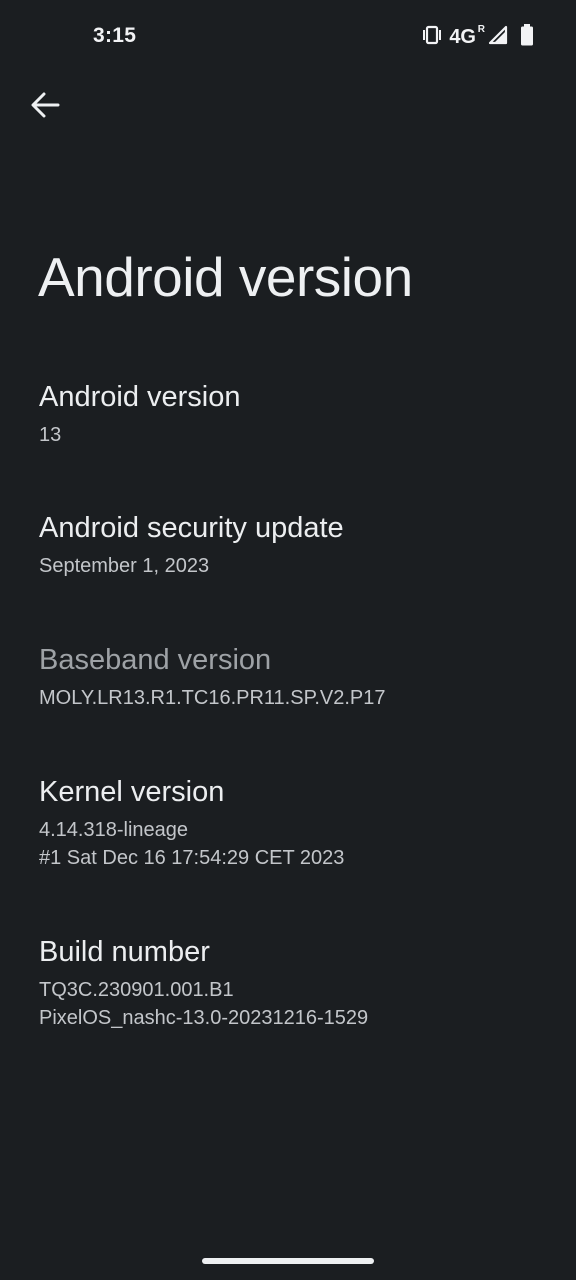 Image resolution: width=576 pixels, height=1280 pixels. Describe the element at coordinates (212, 698) in the screenshot. I see `pref-summary: MOLY.LR13.R1.TC16.PR11.SP.V2.P17` at that location.